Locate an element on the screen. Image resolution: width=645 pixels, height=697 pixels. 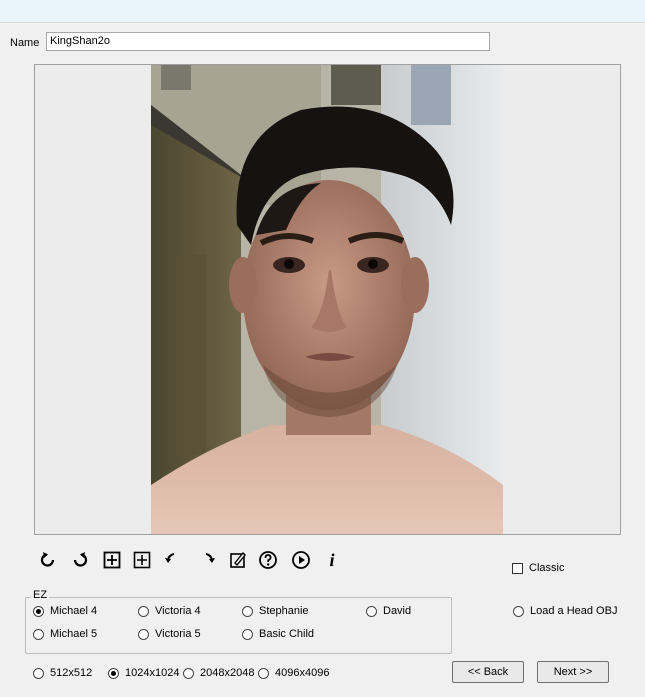
undo-curve-icon is located at coordinates (172, 560).